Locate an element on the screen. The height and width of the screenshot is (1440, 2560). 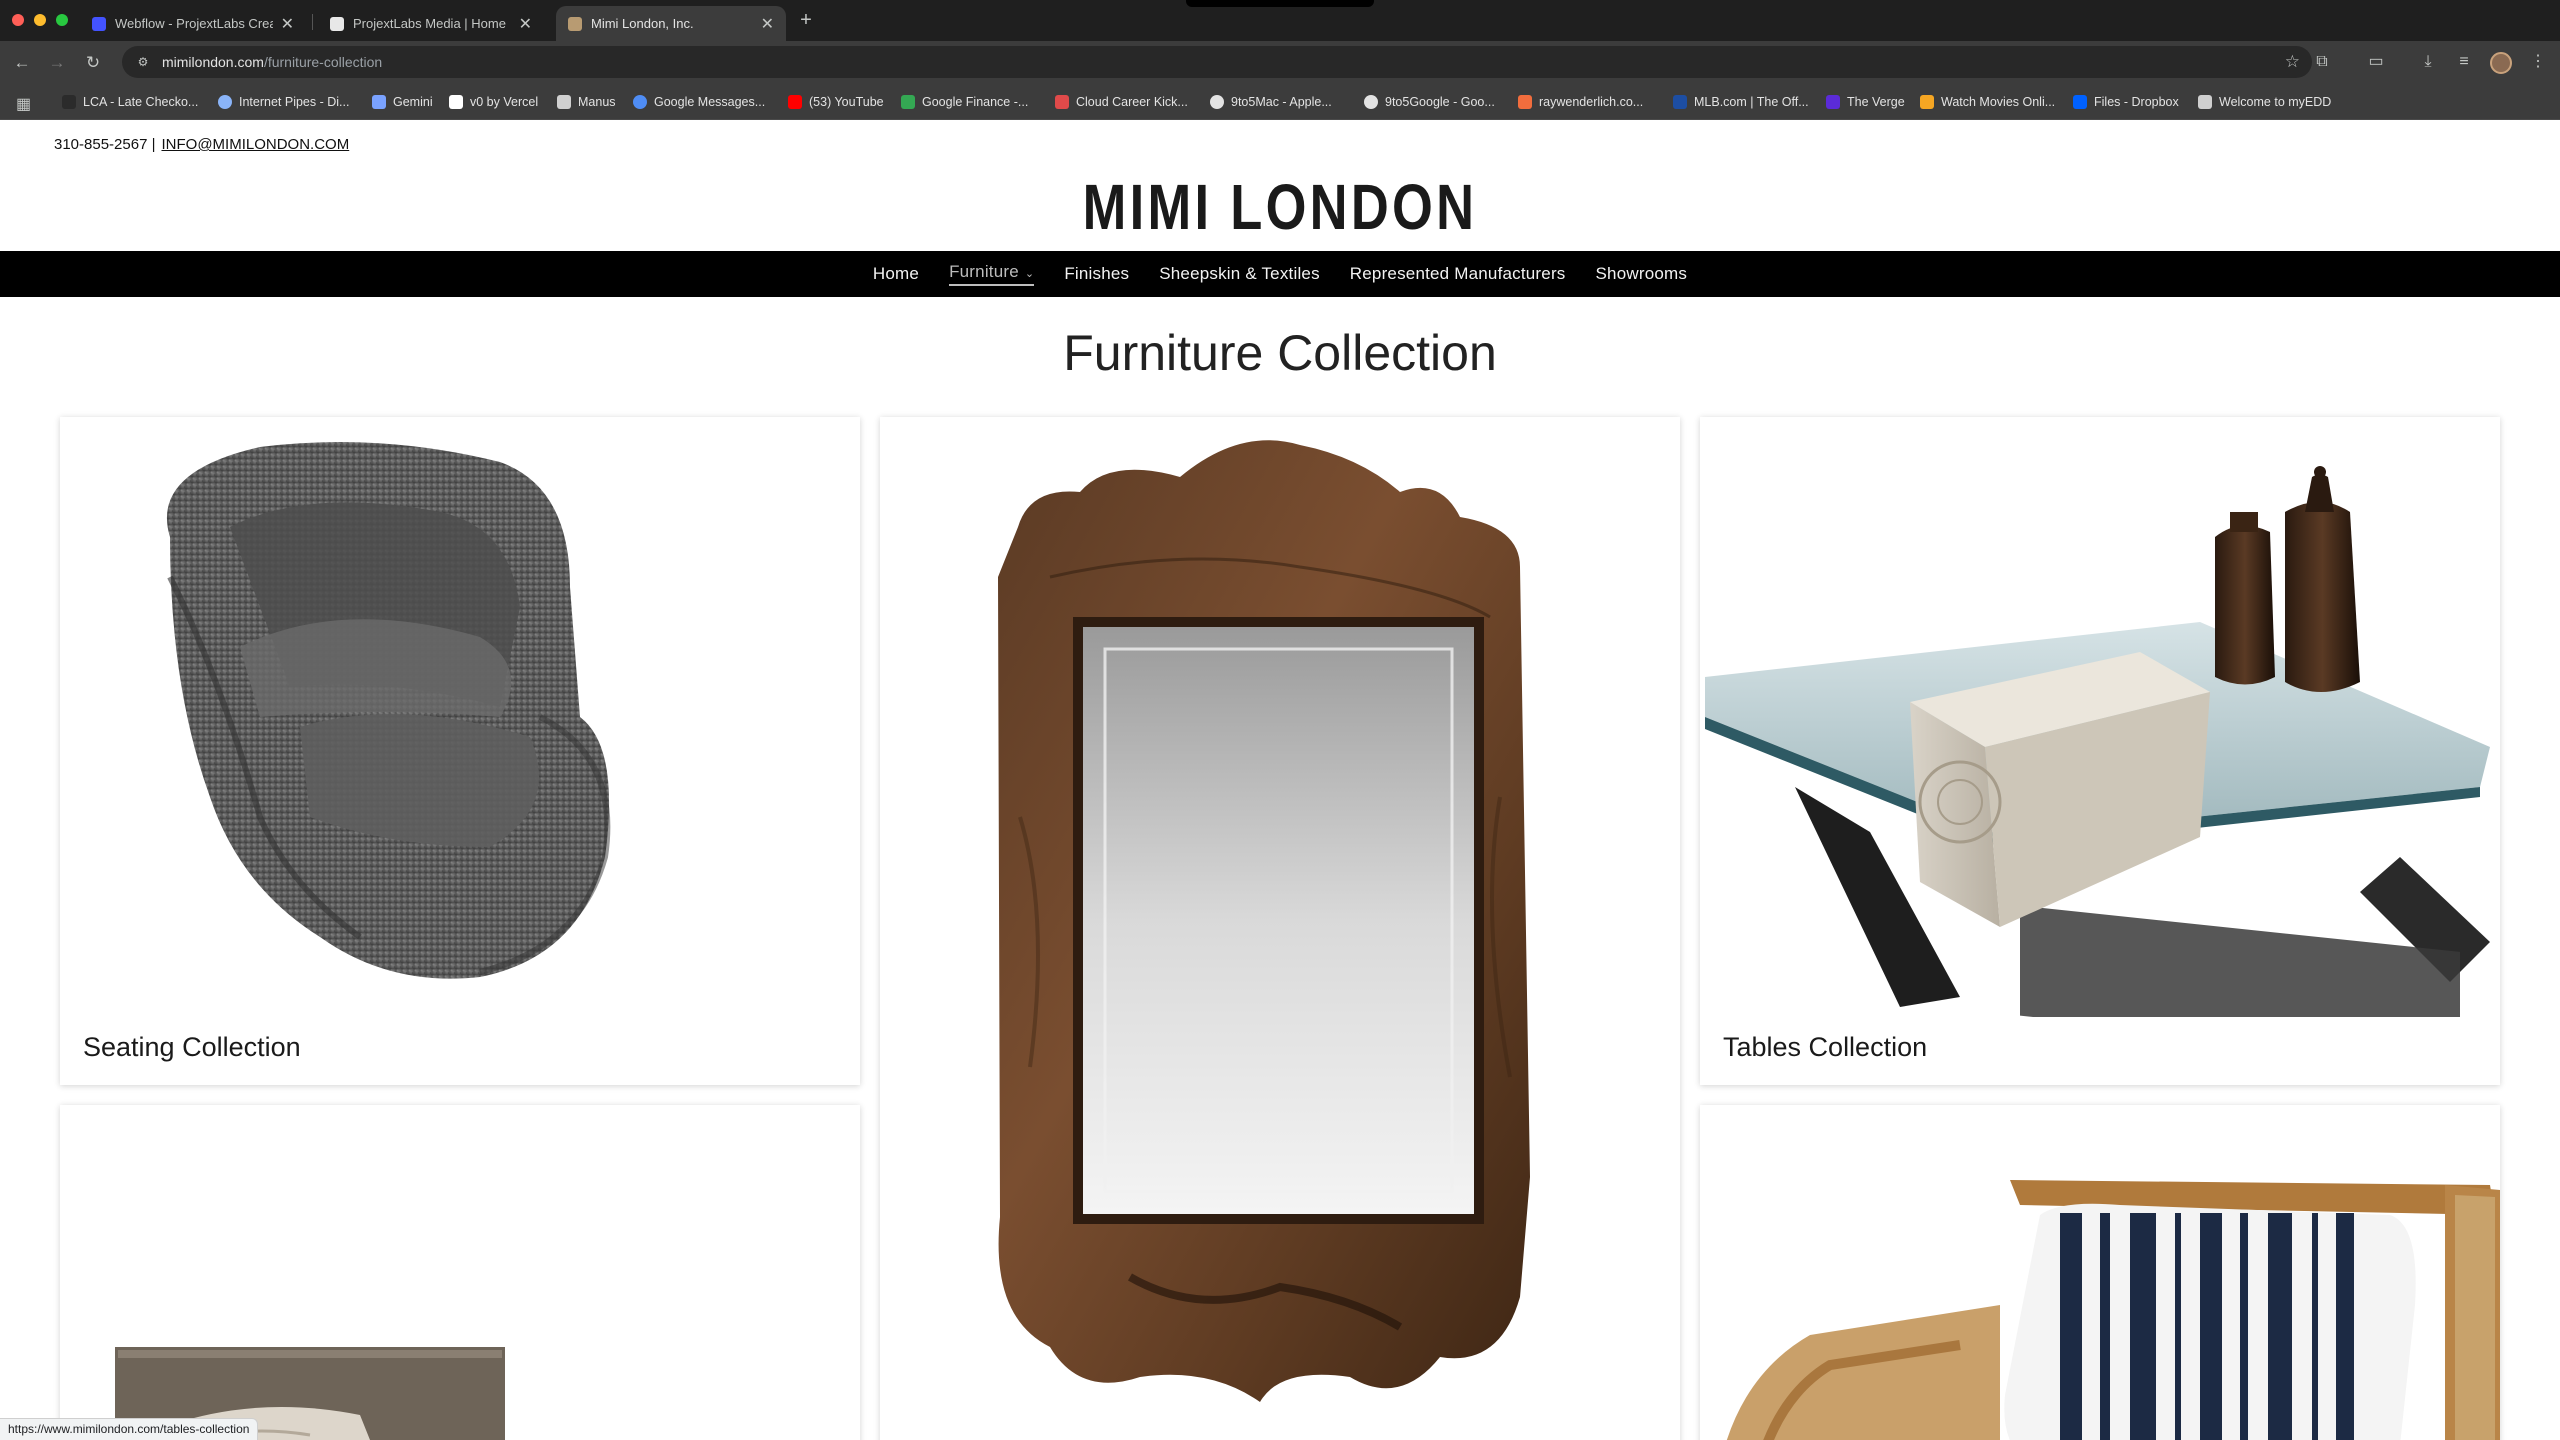
email-link: INFO@MIMILONDON.COM is located at coordinates (255, 144).